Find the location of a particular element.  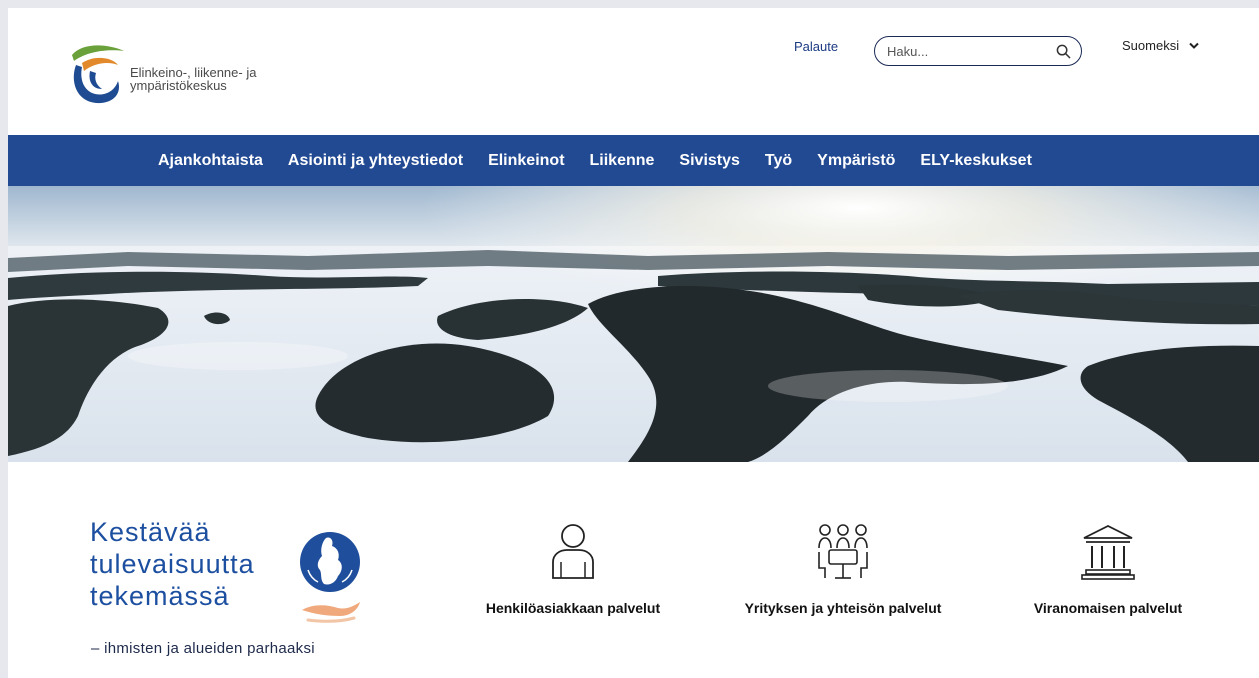

search-icon is located at coordinates (1063, 51).